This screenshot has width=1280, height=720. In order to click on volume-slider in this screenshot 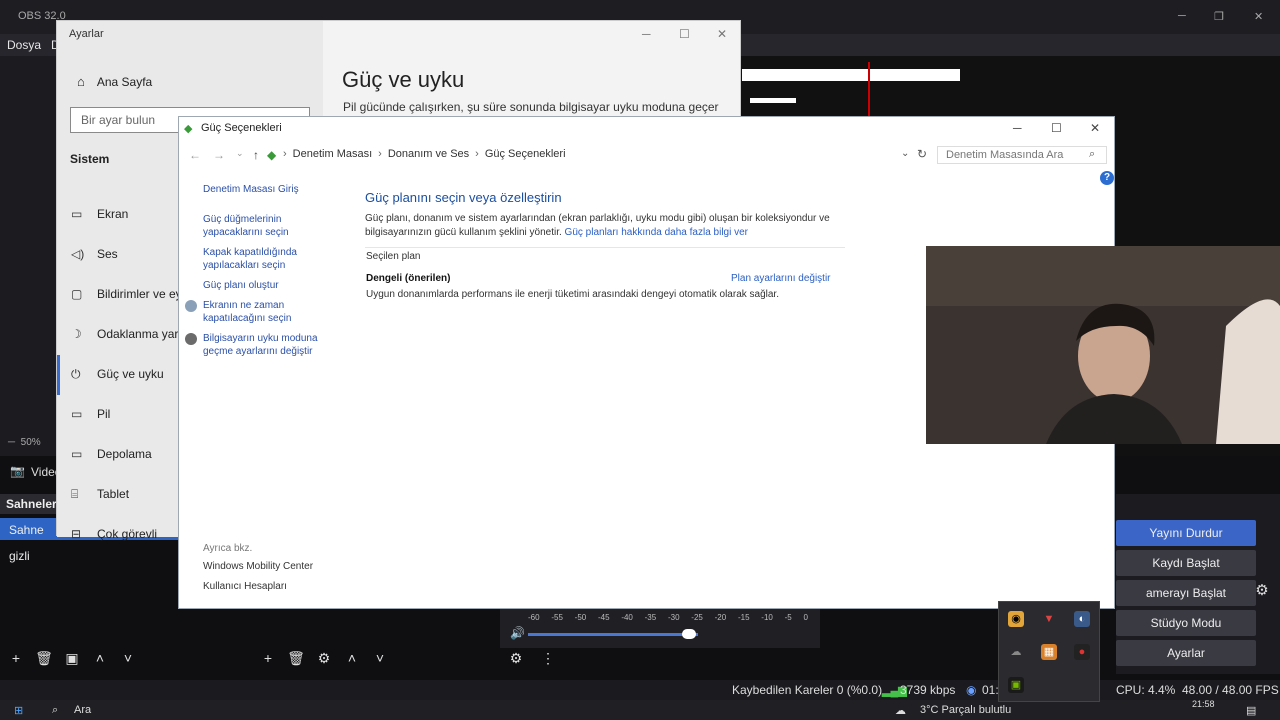, I will do `click(613, 634)`.